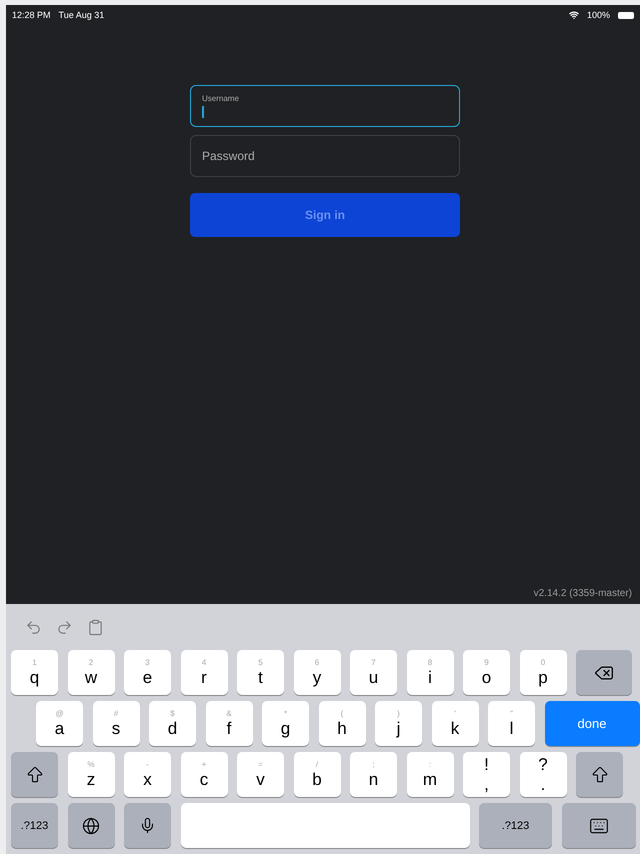  I want to click on globe-icon, so click(91, 825).